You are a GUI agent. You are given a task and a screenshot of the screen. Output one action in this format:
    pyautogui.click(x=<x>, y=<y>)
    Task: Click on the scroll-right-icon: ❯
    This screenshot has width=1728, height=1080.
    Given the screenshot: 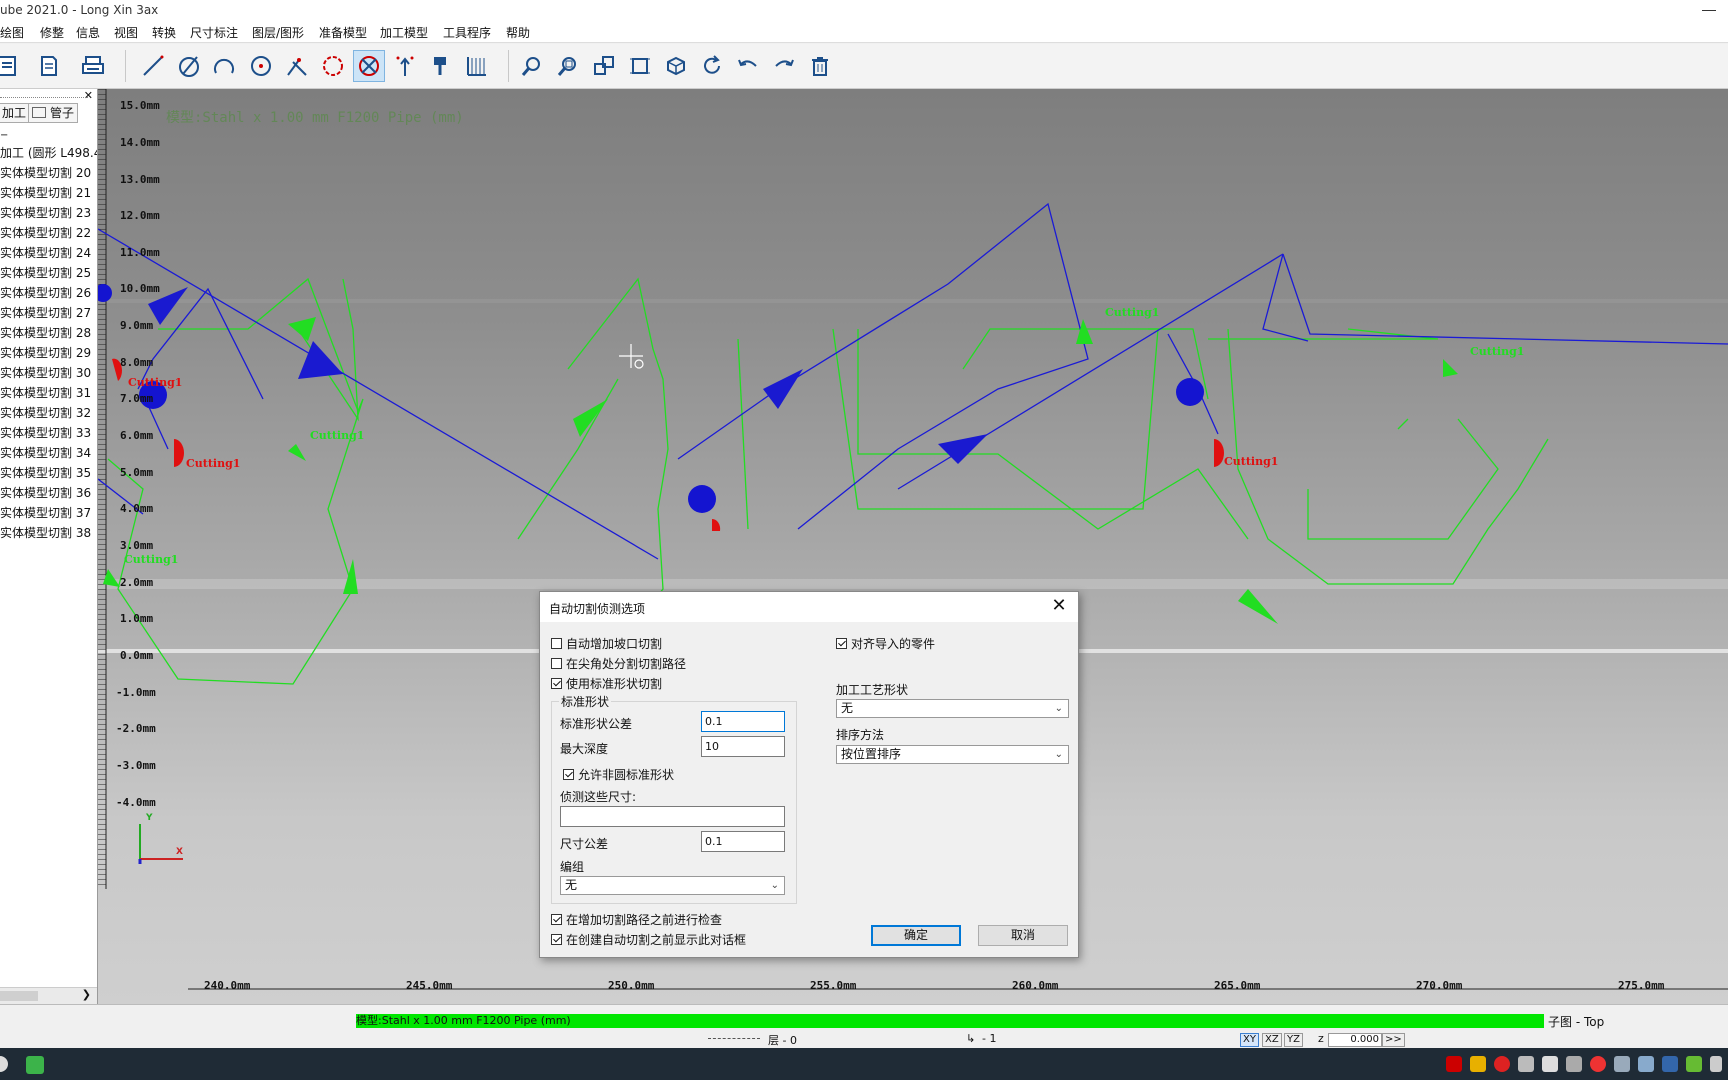 What is the action you would take?
    pyautogui.click(x=86, y=994)
    